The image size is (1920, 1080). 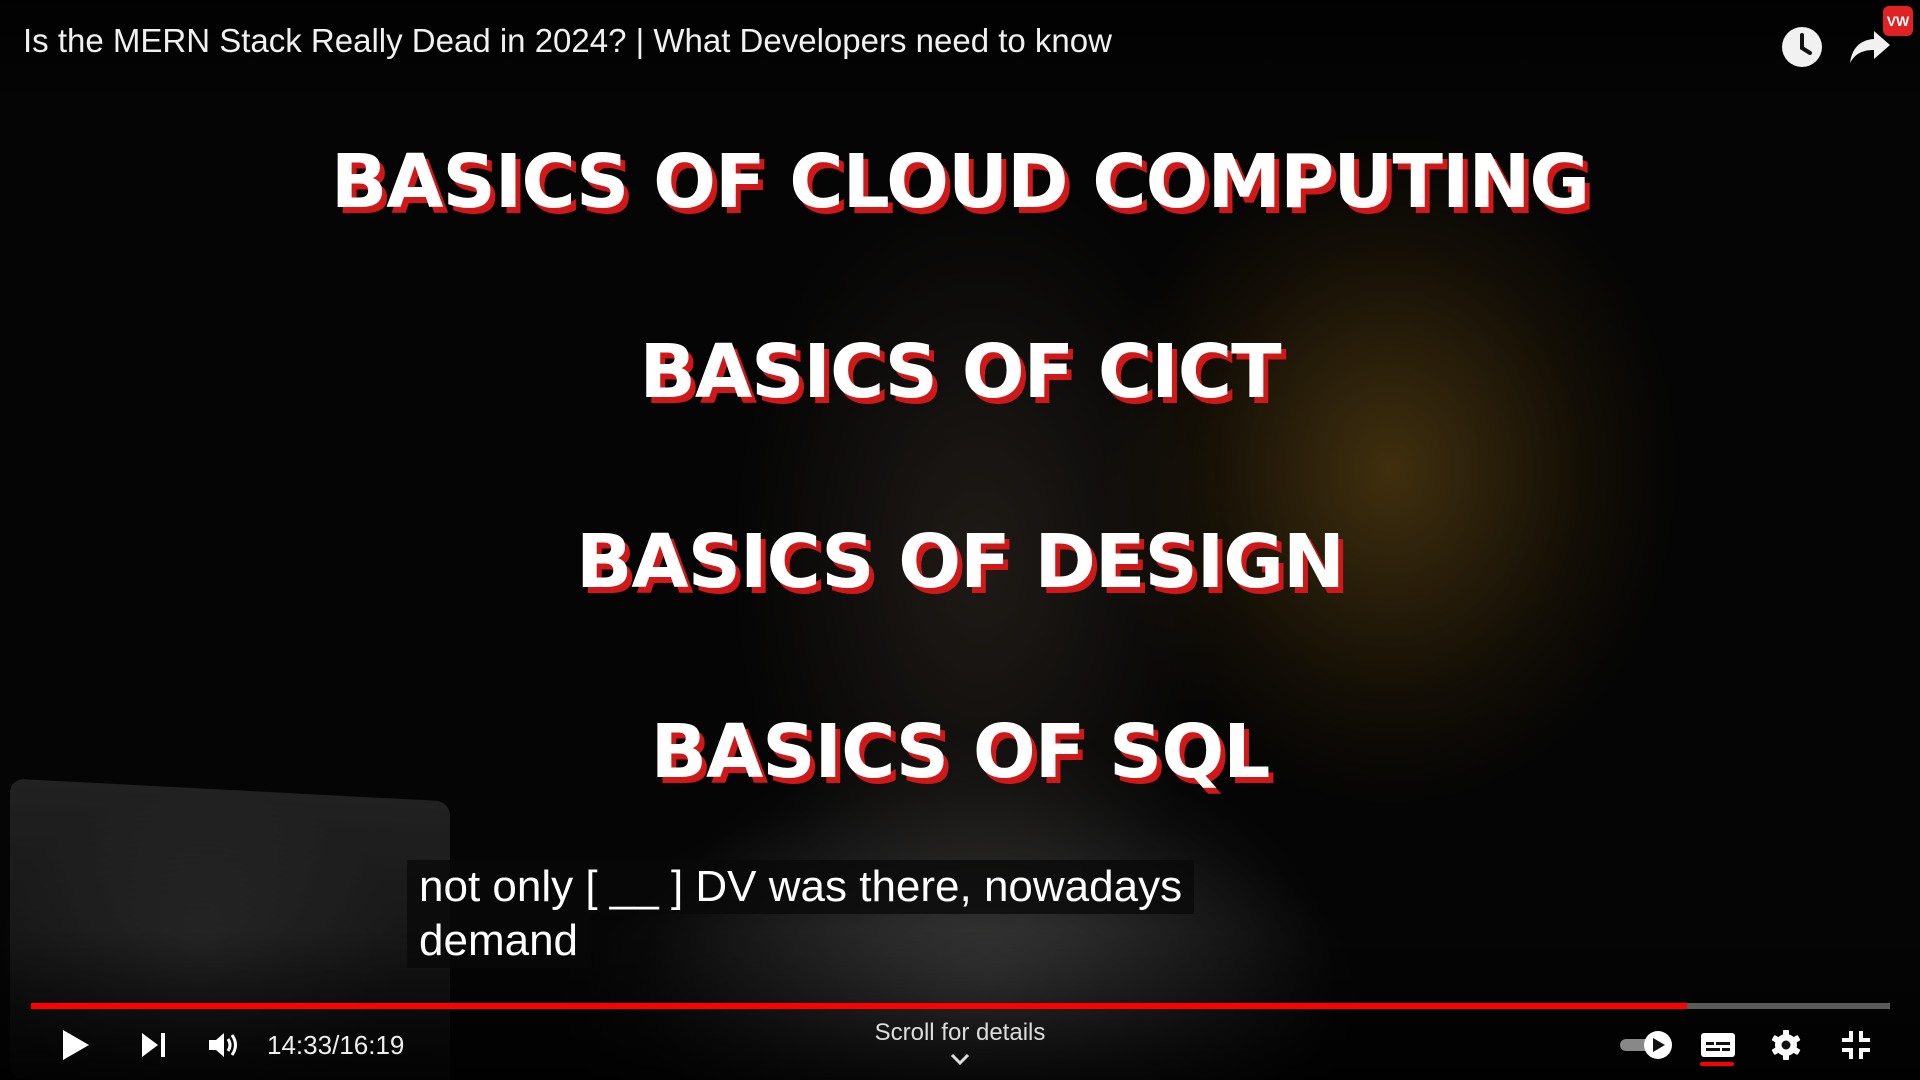 What do you see at coordinates (960, 372) in the screenshot?
I see `headline-cict: BASICS OF CICT` at bounding box center [960, 372].